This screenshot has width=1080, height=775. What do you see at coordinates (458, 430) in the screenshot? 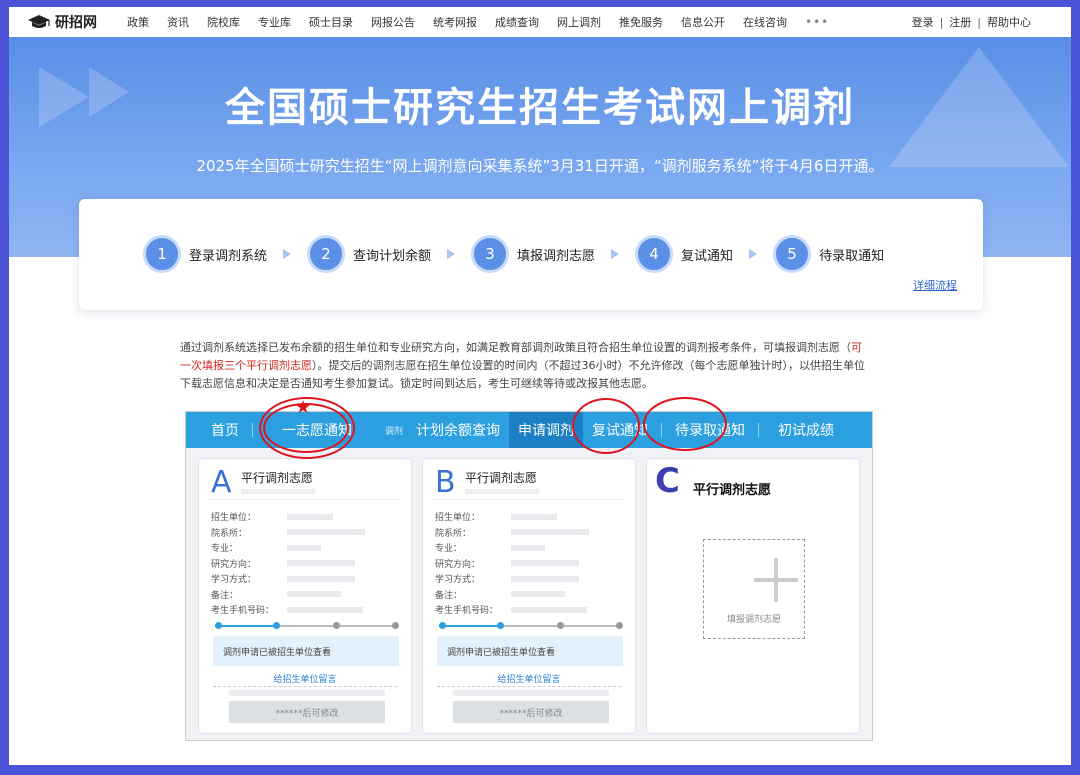
I see `tab-quota-query: 计划余额查询` at bounding box center [458, 430].